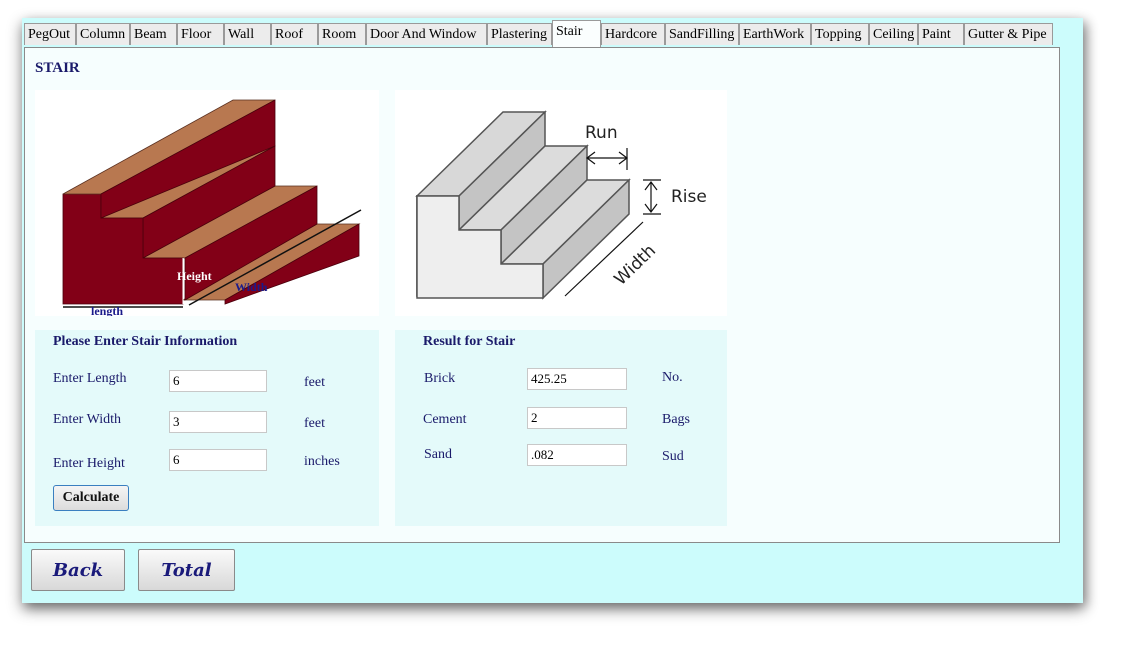 The height and width of the screenshot is (645, 1125). I want to click on tab-column: Column, so click(103, 34).